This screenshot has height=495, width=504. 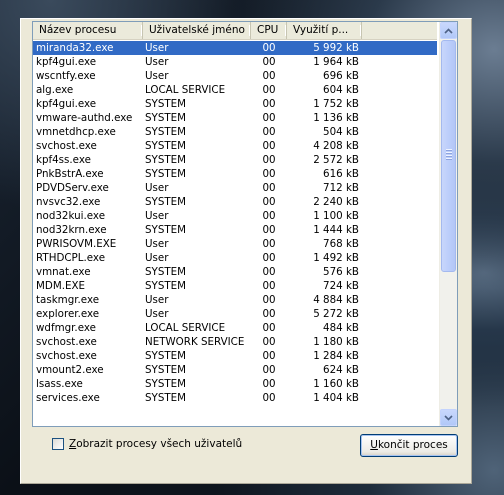 I want to click on process-name: vmnat.exe, so click(x=63, y=272).